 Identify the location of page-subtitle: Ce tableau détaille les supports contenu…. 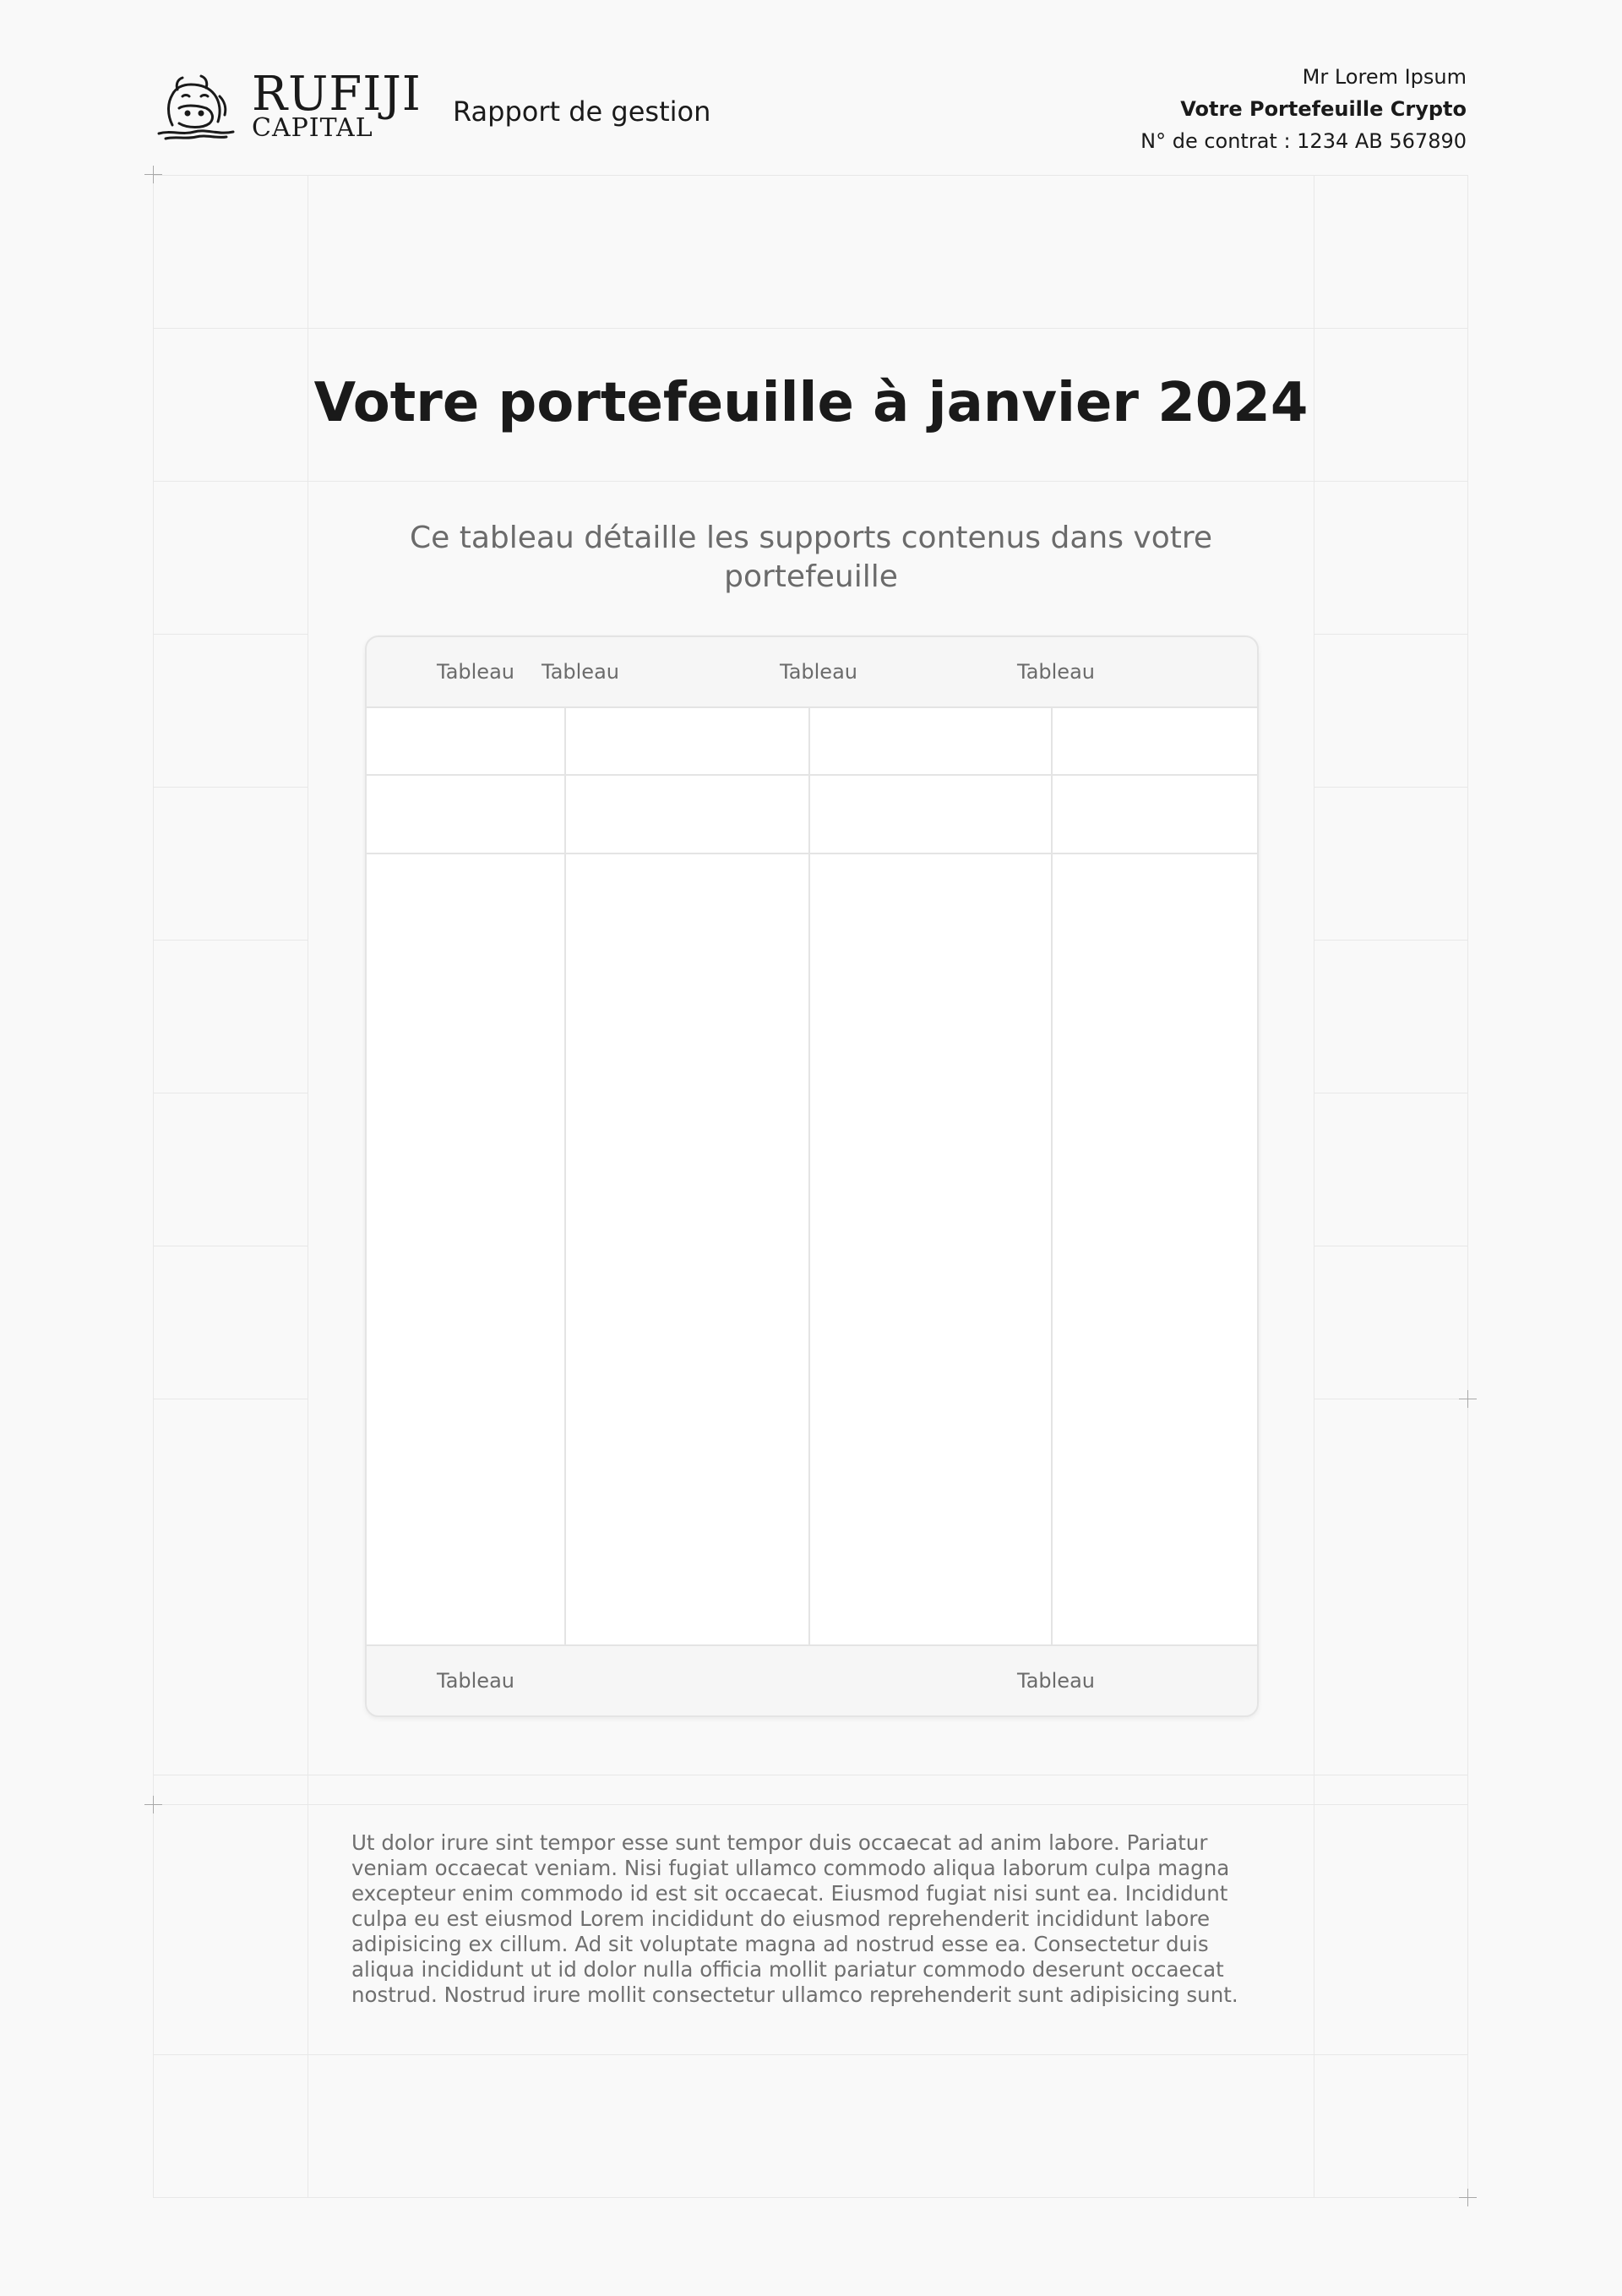
(811, 557).